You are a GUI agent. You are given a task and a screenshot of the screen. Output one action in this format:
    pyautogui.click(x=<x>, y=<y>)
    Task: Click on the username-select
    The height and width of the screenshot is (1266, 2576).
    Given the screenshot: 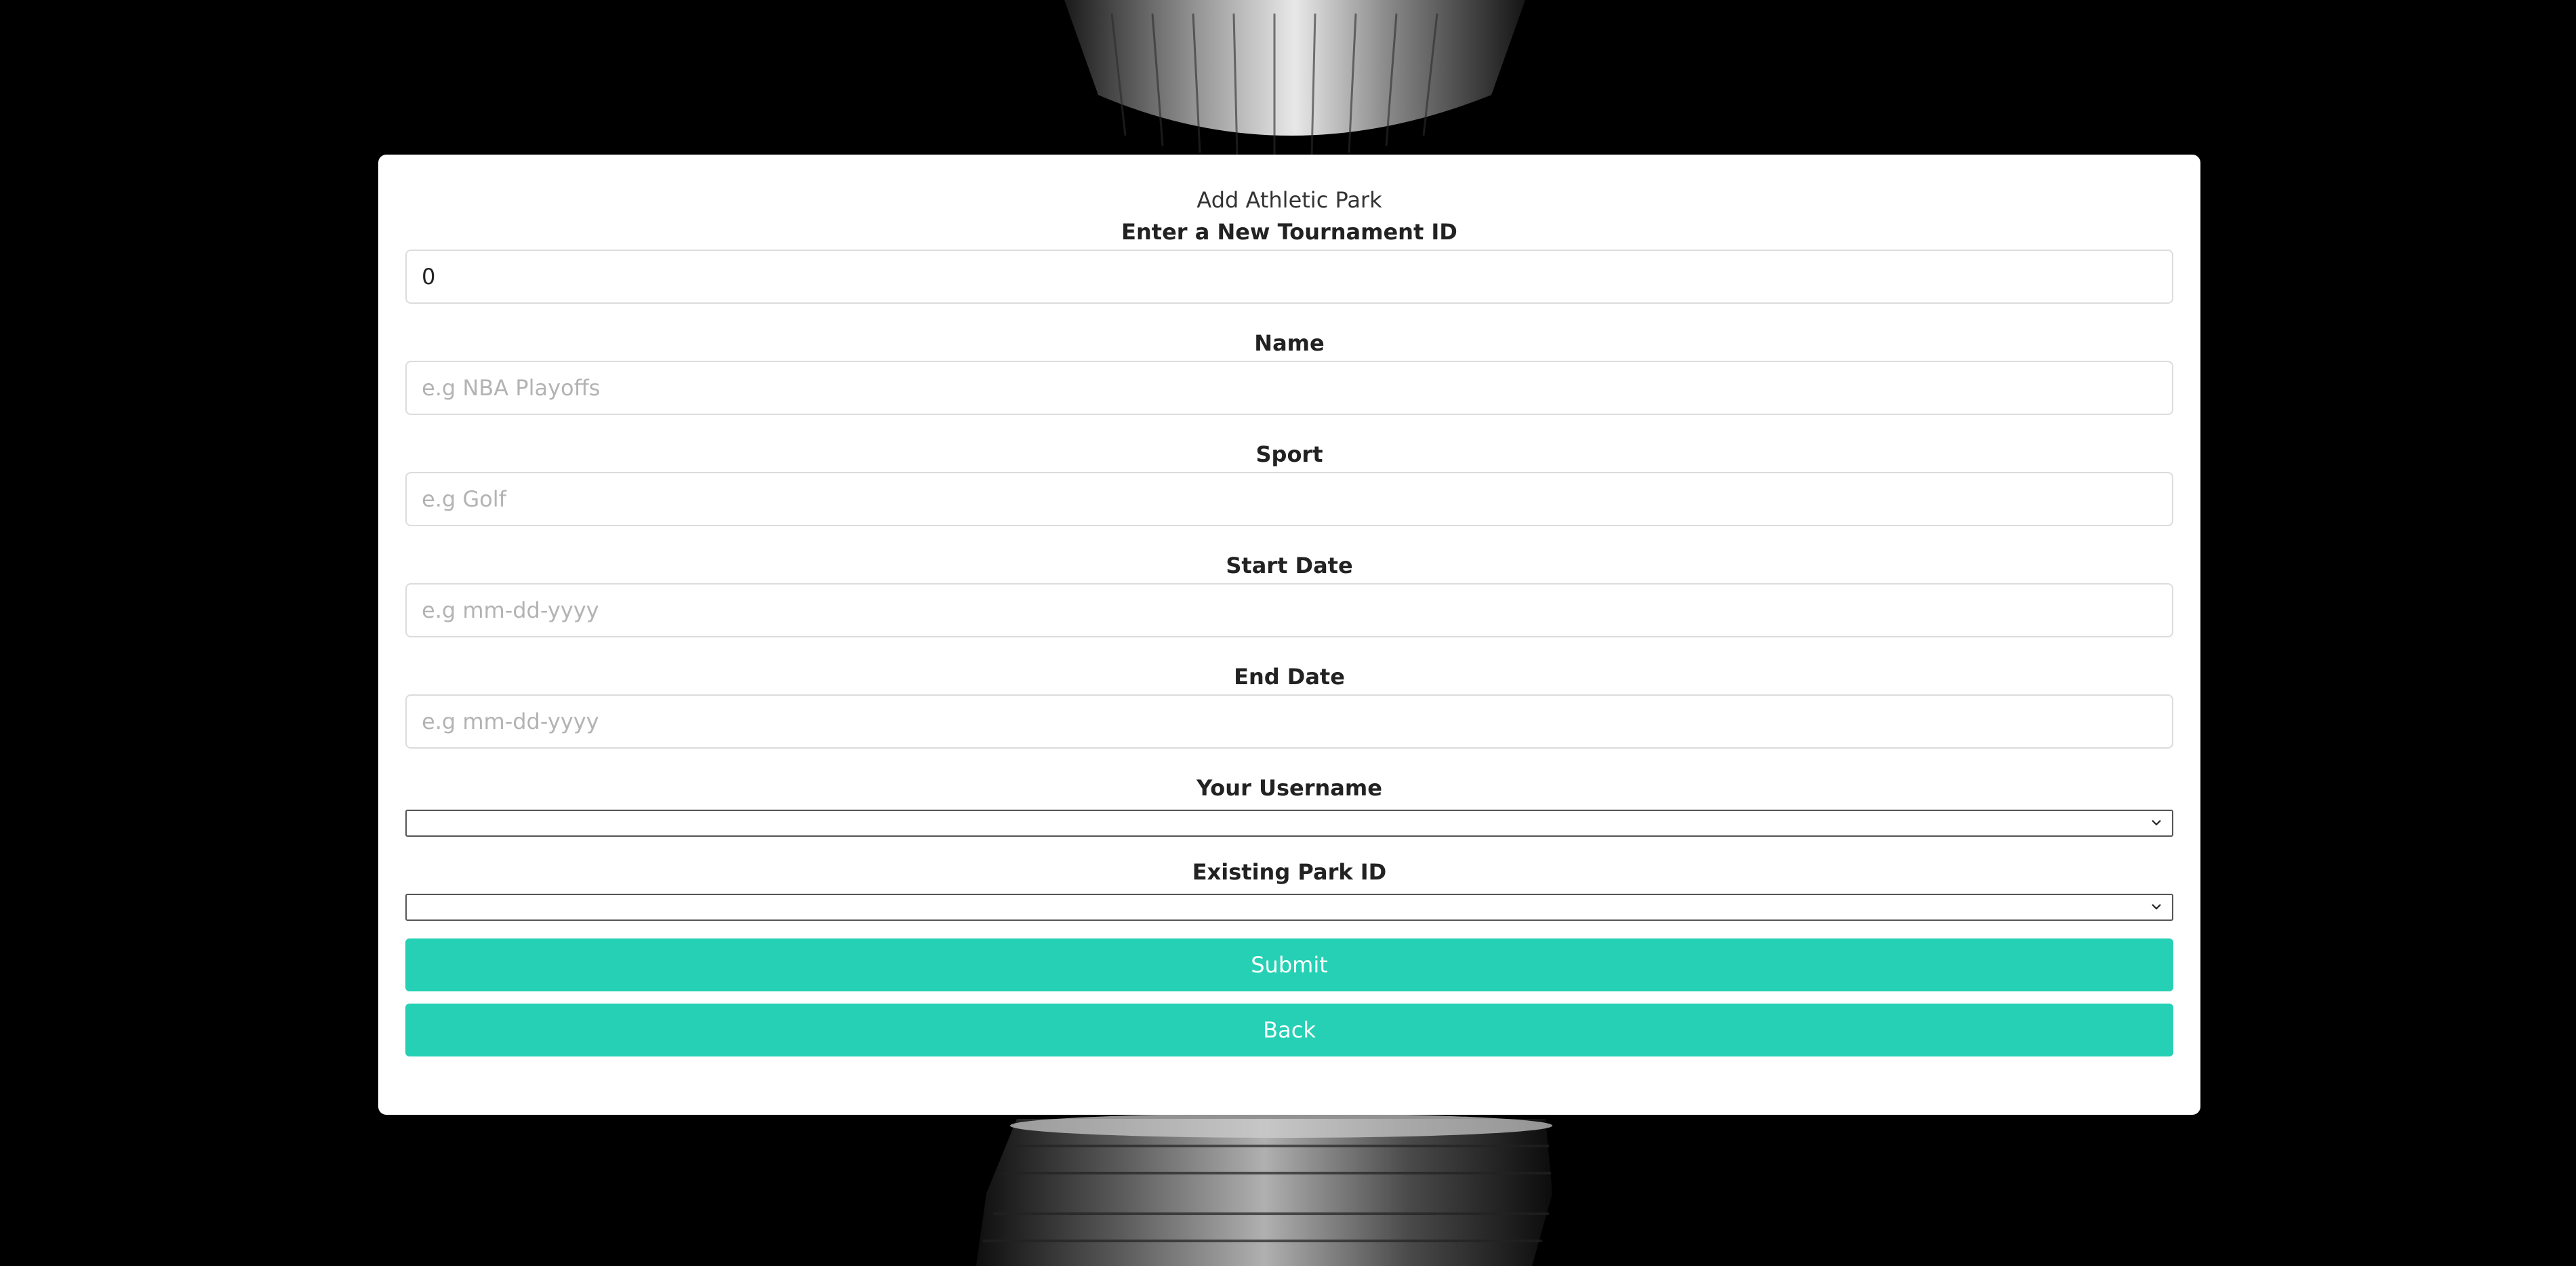 What is the action you would take?
    pyautogui.click(x=1289, y=823)
    